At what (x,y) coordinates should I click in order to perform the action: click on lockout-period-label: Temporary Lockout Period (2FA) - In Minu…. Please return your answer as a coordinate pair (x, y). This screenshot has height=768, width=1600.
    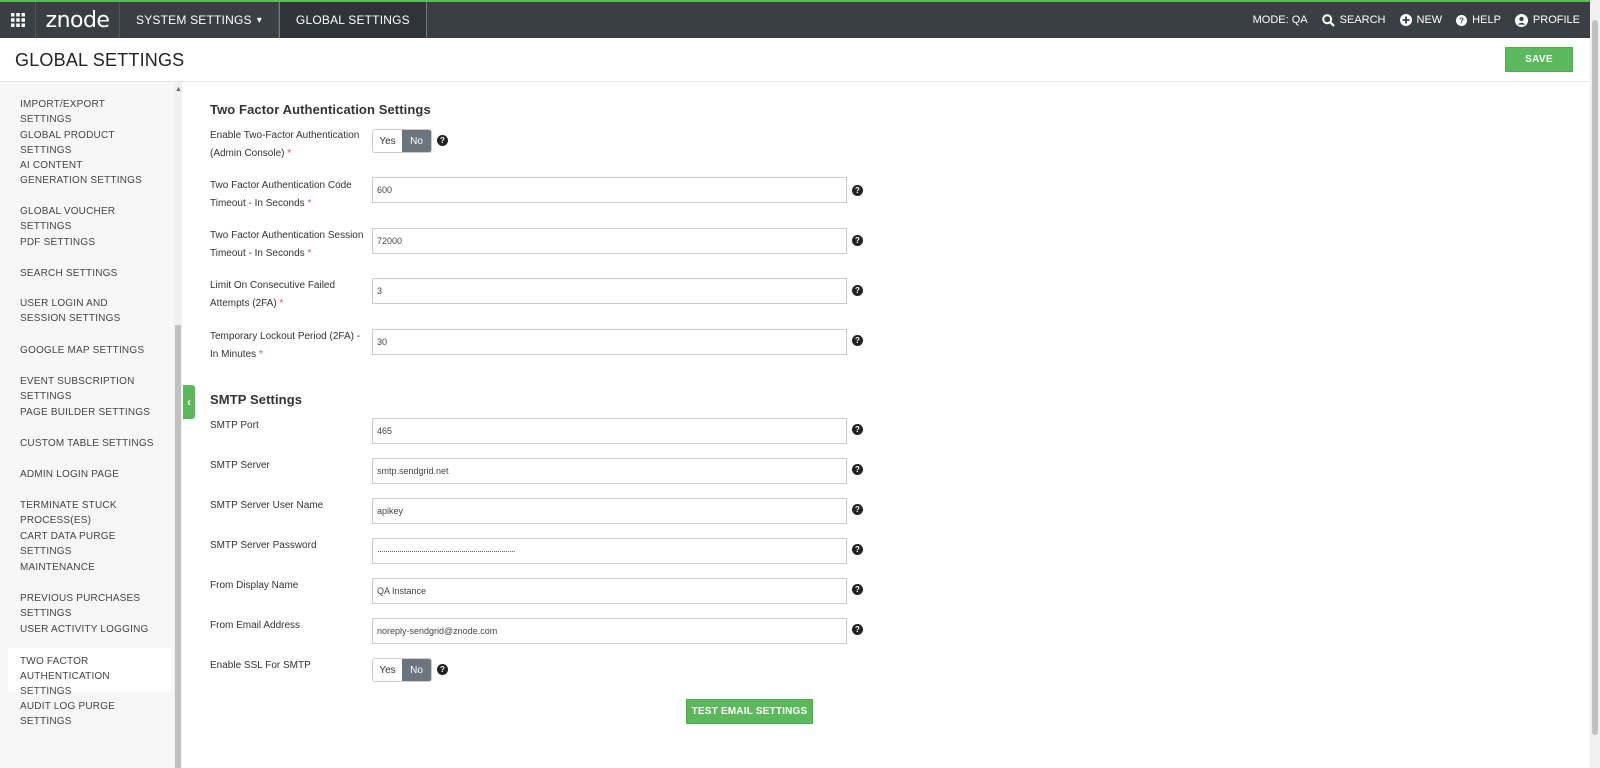
    Looking at the image, I should click on (287, 346).